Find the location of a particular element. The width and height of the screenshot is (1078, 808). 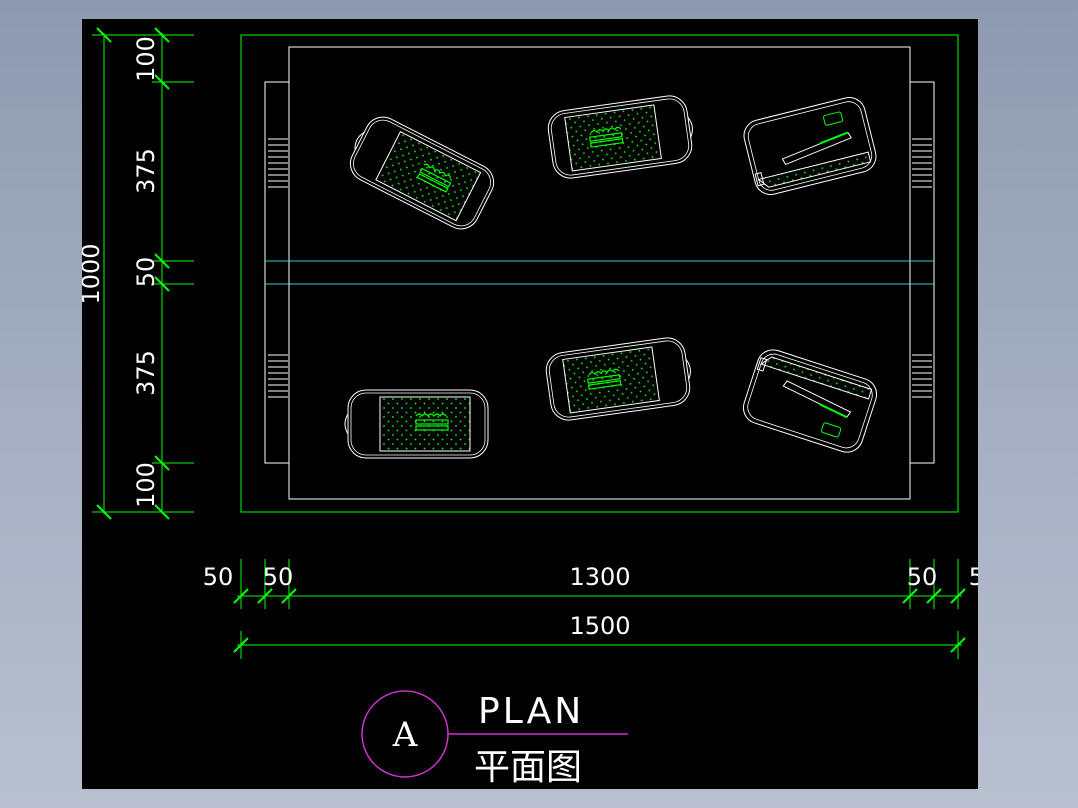

dim-vertical-segment-2: 375 is located at coordinates (146, 171).